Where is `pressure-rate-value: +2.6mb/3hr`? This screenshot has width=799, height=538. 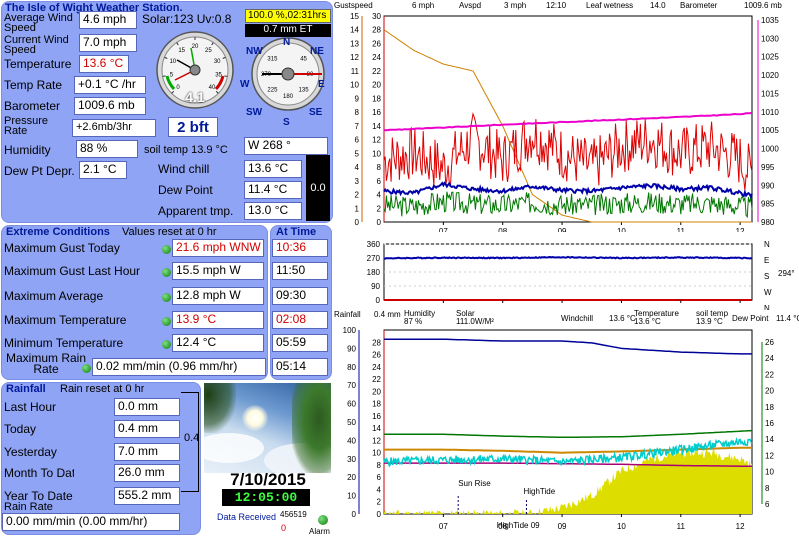
pressure-rate-value: +2.6mb/3hr is located at coordinates (114, 128).